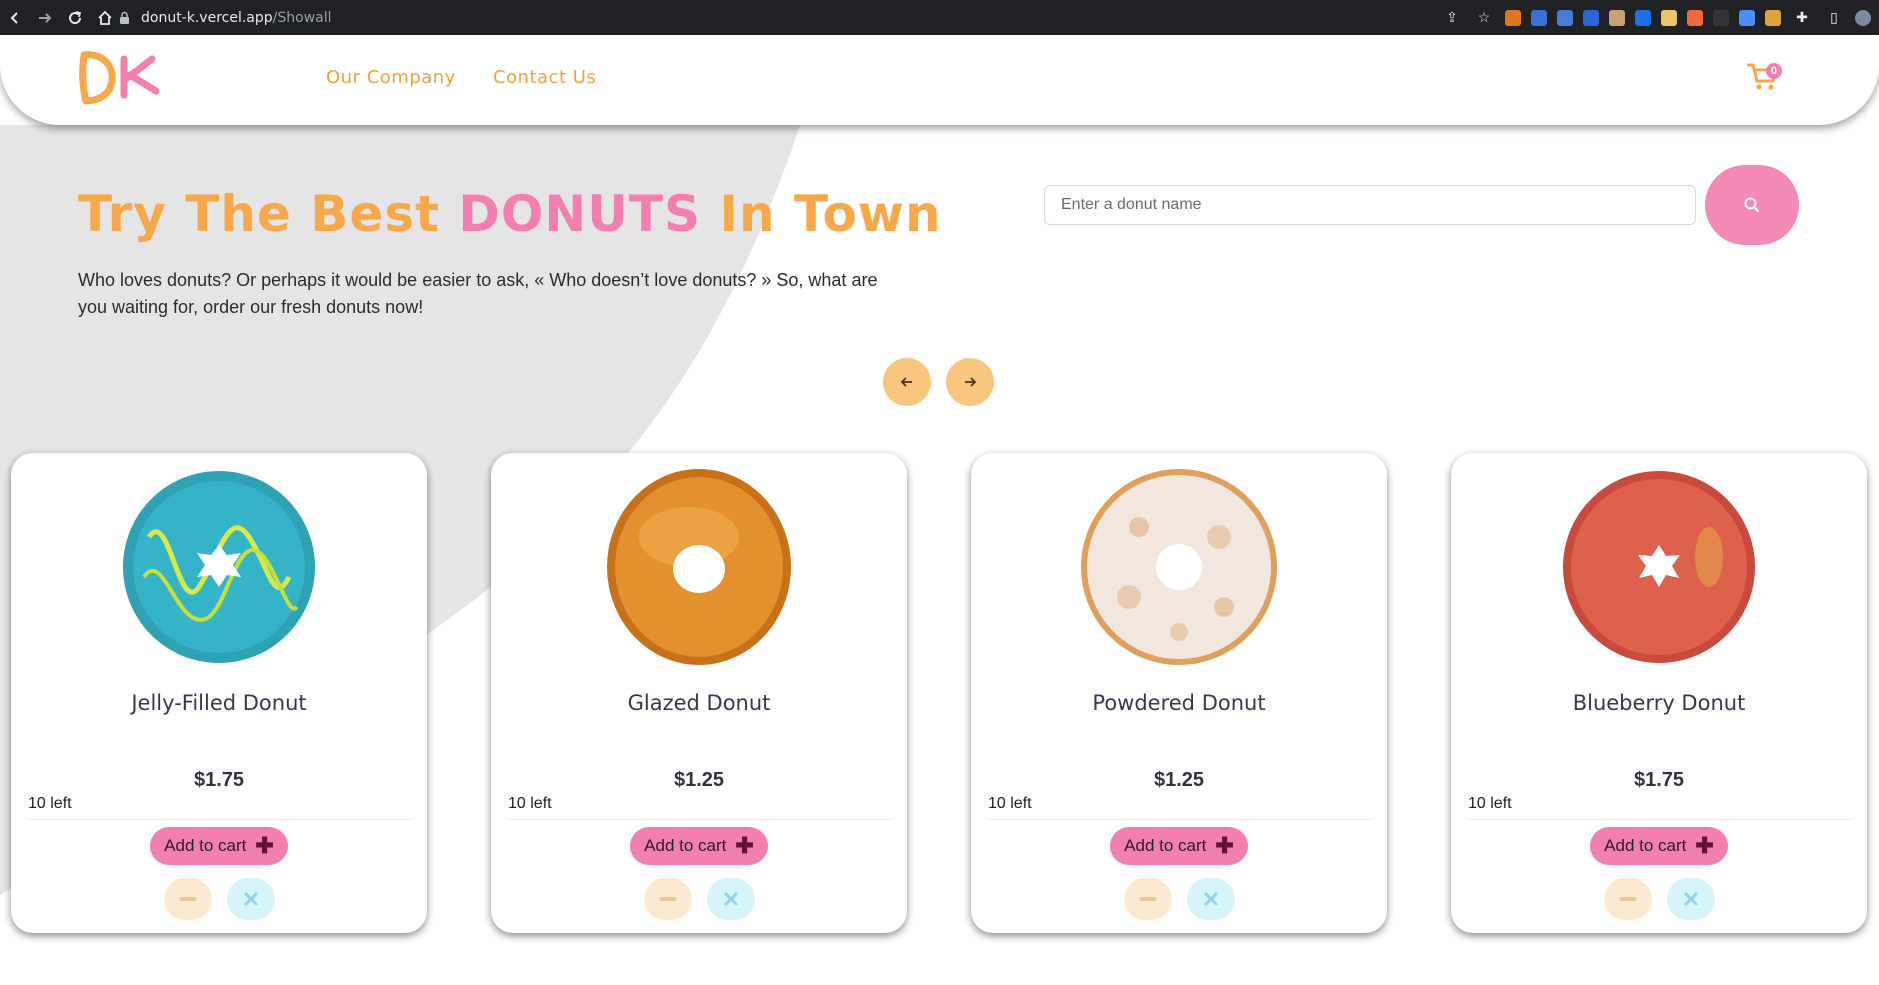  I want to click on product-name: Powdered Donut, so click(1179, 703).